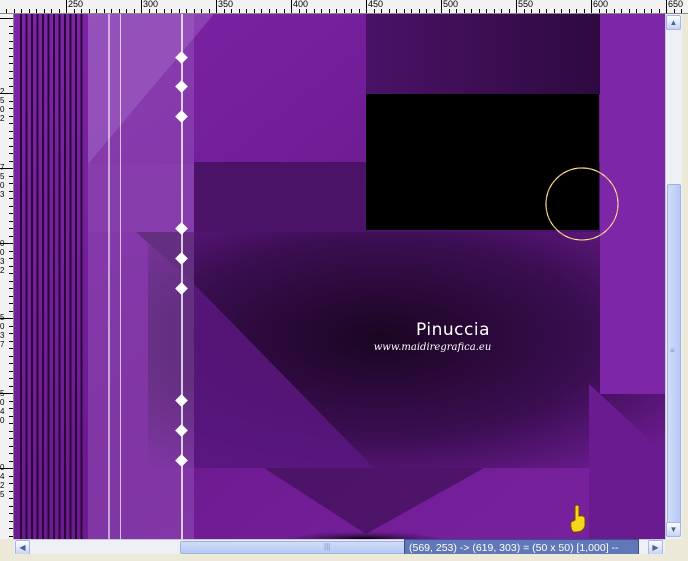  What do you see at coordinates (582, 204) in the screenshot?
I see `brush-circle-icon` at bounding box center [582, 204].